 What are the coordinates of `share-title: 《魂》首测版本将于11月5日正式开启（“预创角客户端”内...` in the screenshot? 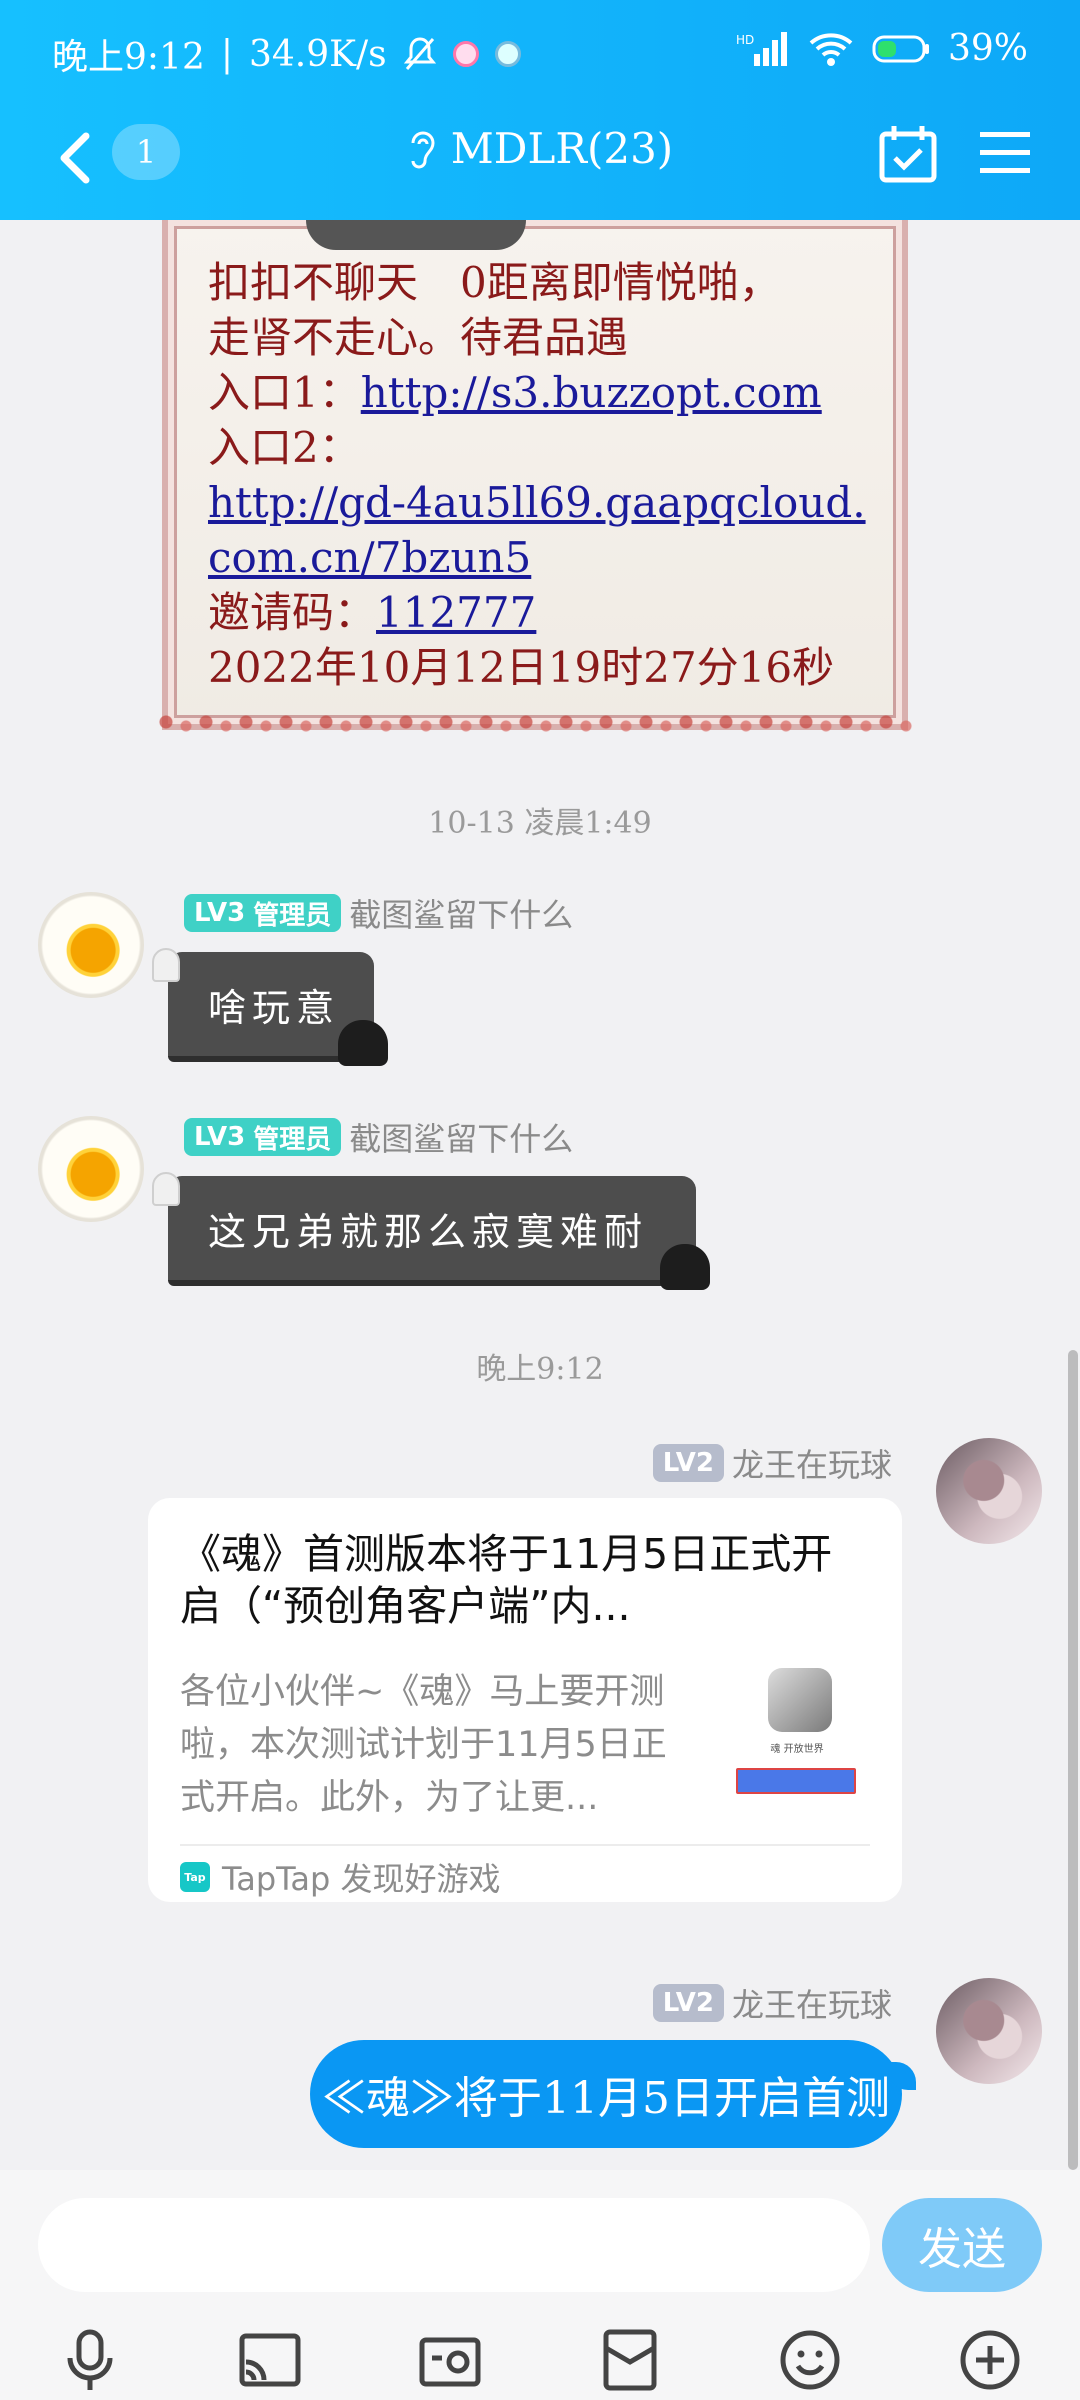 It's located at (506, 1580).